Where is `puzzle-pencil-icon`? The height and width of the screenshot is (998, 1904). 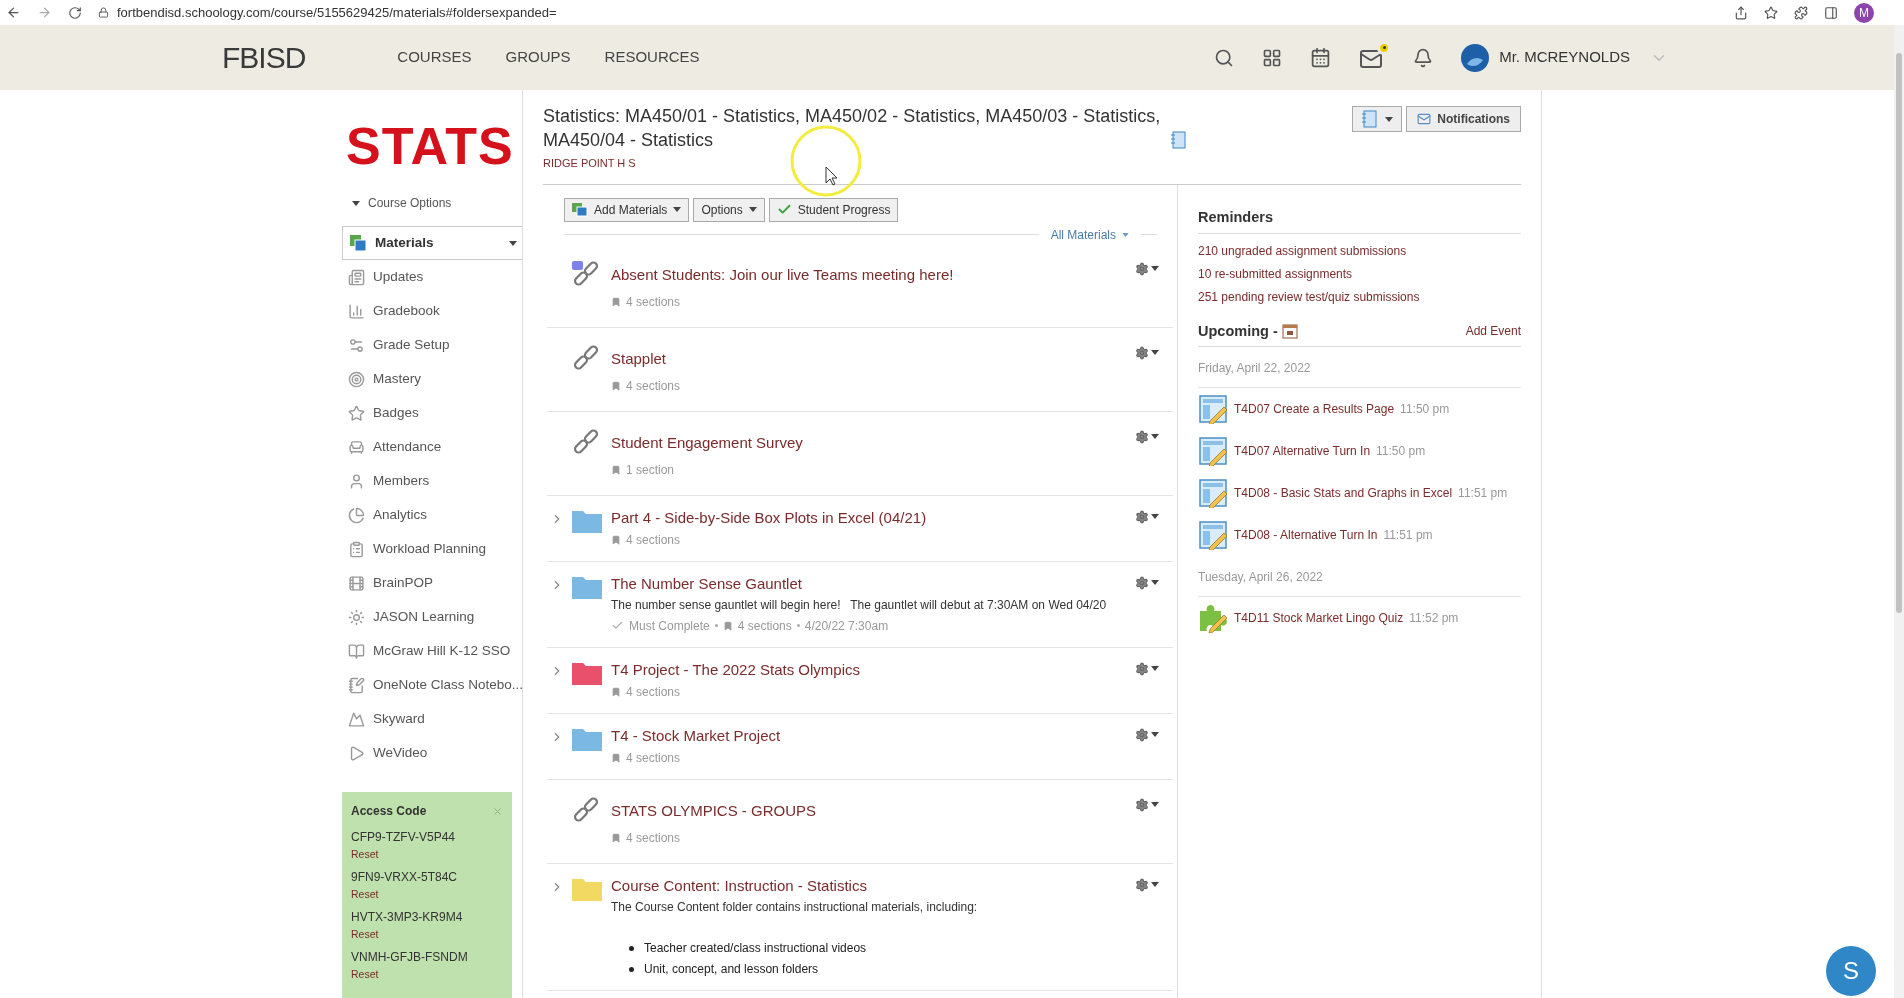 puzzle-pencil-icon is located at coordinates (1214, 618).